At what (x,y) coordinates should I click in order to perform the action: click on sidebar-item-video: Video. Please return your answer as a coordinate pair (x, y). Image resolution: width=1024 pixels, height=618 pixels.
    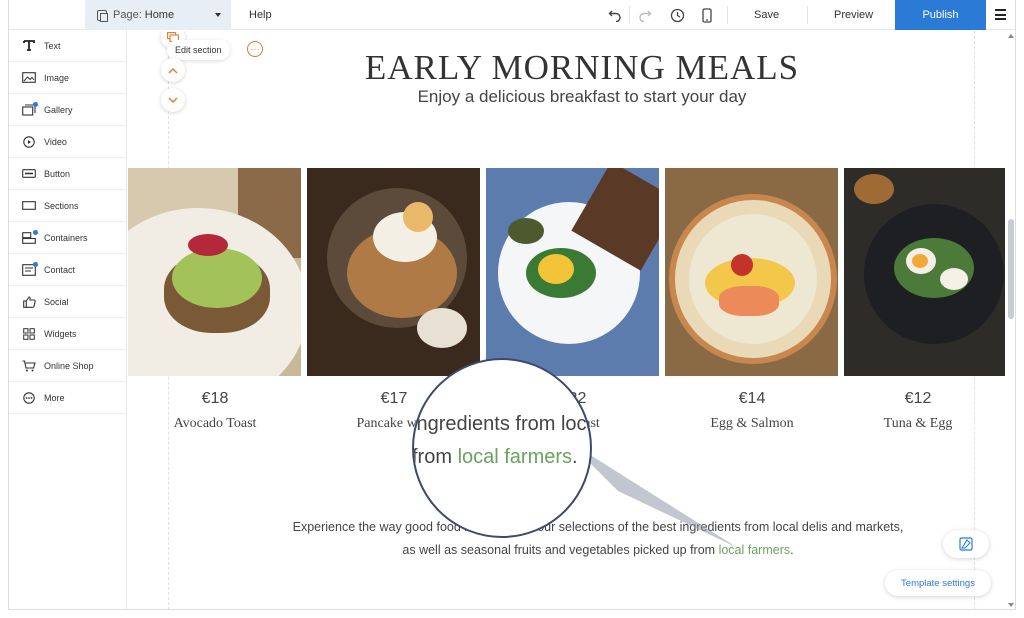
    Looking at the image, I should click on (67, 142).